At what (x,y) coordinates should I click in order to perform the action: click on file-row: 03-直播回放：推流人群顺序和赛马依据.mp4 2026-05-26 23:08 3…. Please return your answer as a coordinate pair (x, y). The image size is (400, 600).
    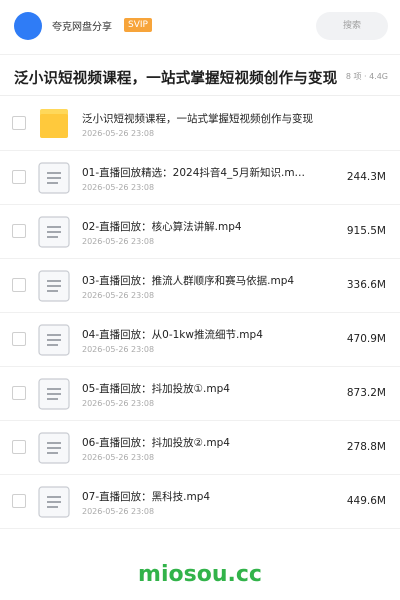
    Looking at the image, I should click on (200, 286).